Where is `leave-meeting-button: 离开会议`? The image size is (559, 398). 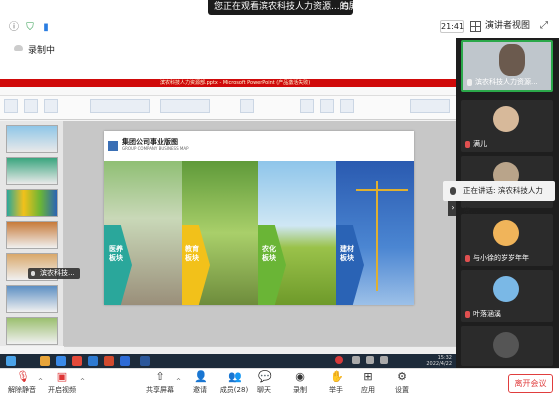
leave-meeting-button: 离开会议 is located at coordinates (530, 383).